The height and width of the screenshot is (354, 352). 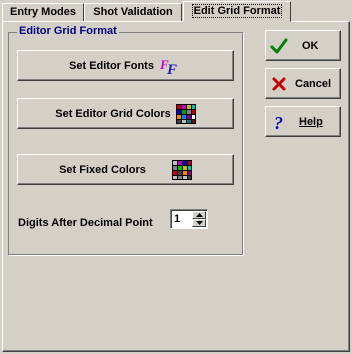 I want to click on set-fixed-colors-button: Set Fixed Colors, so click(x=125, y=169).